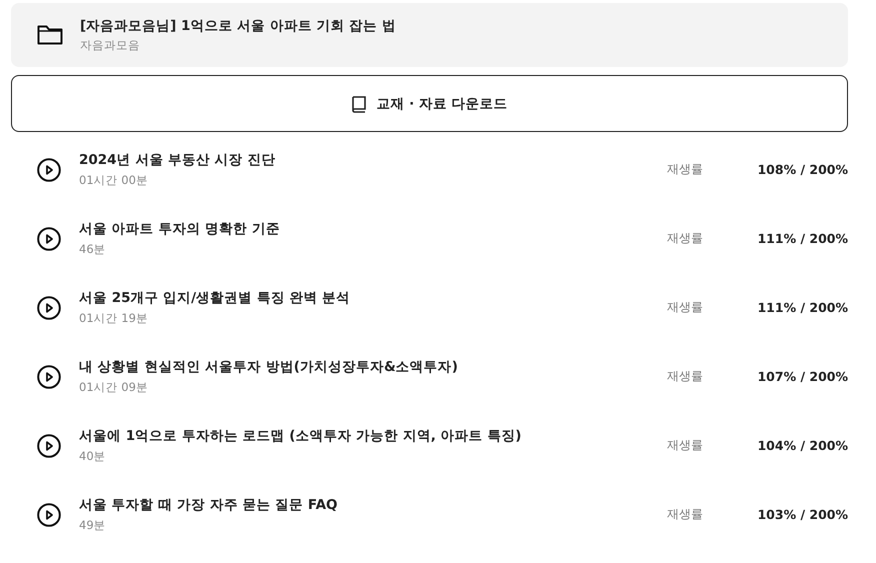  What do you see at coordinates (802, 376) in the screenshot?
I see `playback-rate: 107% / 200%` at bounding box center [802, 376].